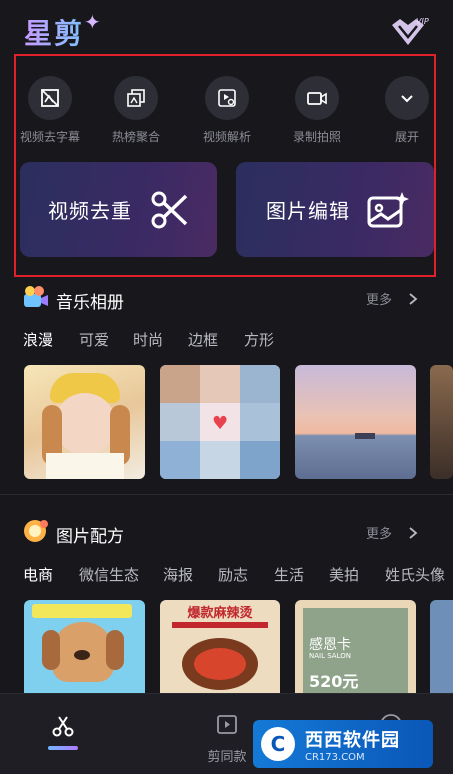  I want to click on tab-romantic: 浪漫, so click(38, 339).